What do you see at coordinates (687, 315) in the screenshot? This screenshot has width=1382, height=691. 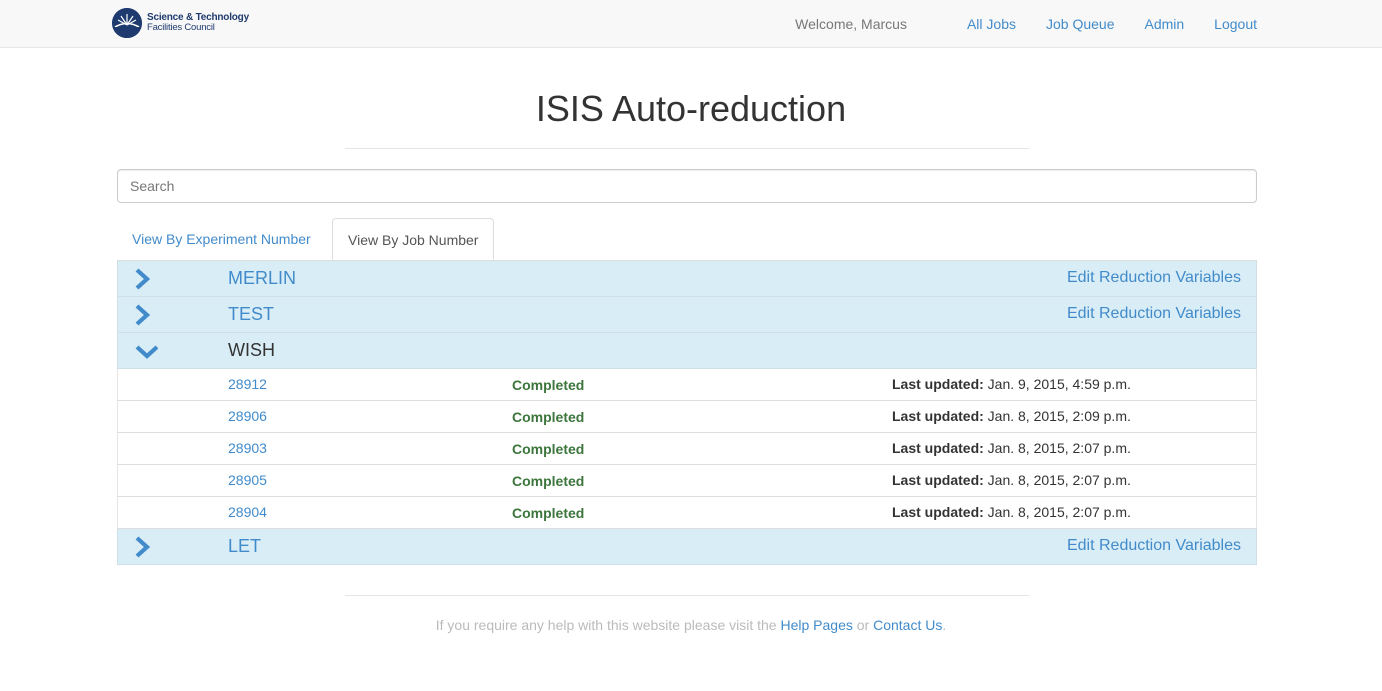 I see `instrument-row-test: TEST Edit Reduction Variables` at bounding box center [687, 315].